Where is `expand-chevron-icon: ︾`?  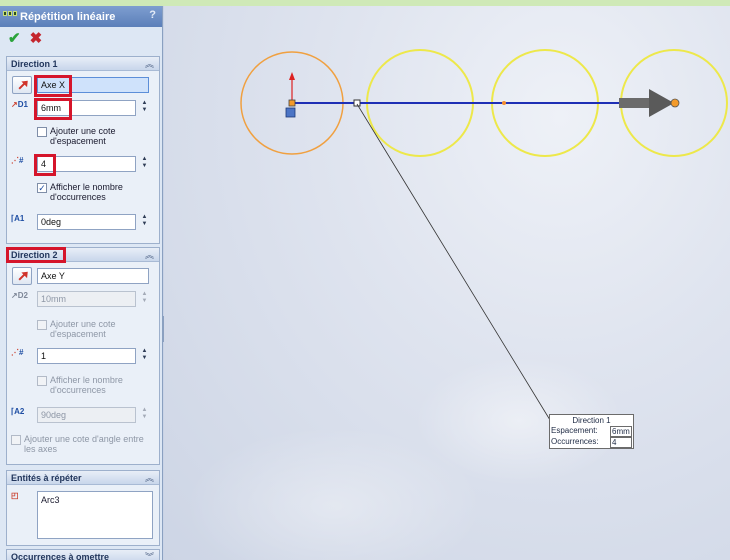 expand-chevron-icon: ︾ is located at coordinates (149, 555).